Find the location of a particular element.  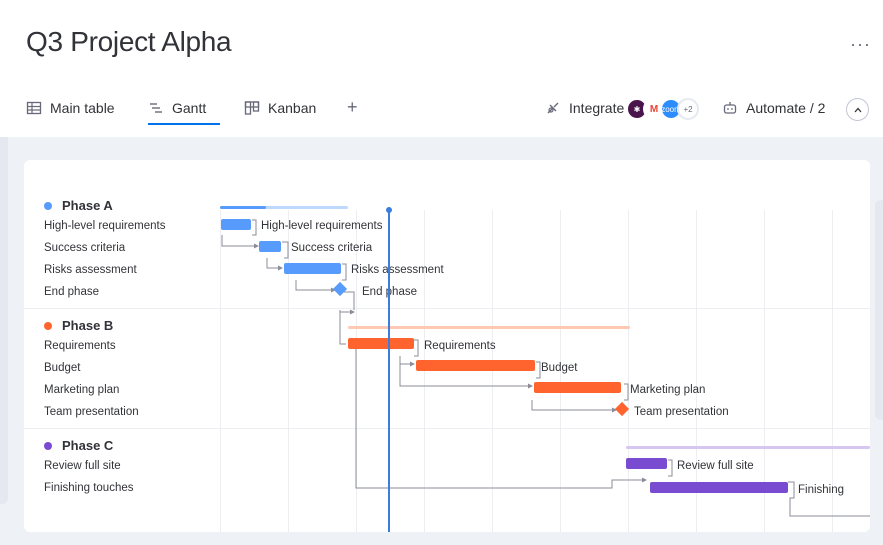

tab-main-table: Main table is located at coordinates (70, 108).